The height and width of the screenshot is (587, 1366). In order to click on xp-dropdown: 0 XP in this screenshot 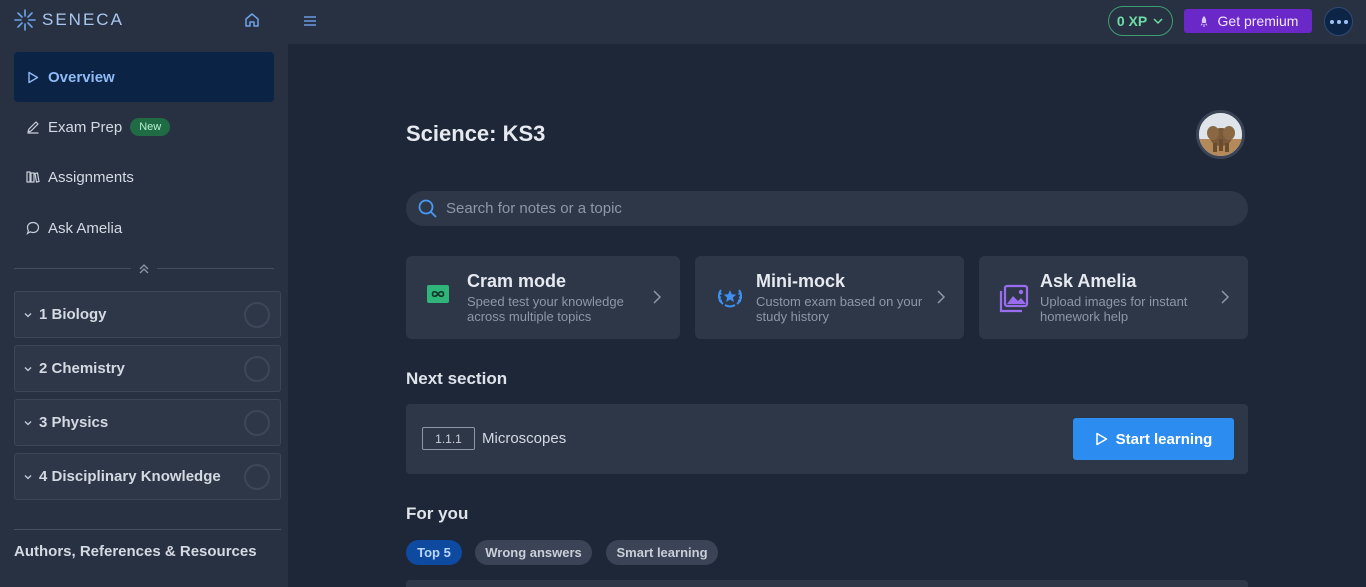, I will do `click(1140, 21)`.